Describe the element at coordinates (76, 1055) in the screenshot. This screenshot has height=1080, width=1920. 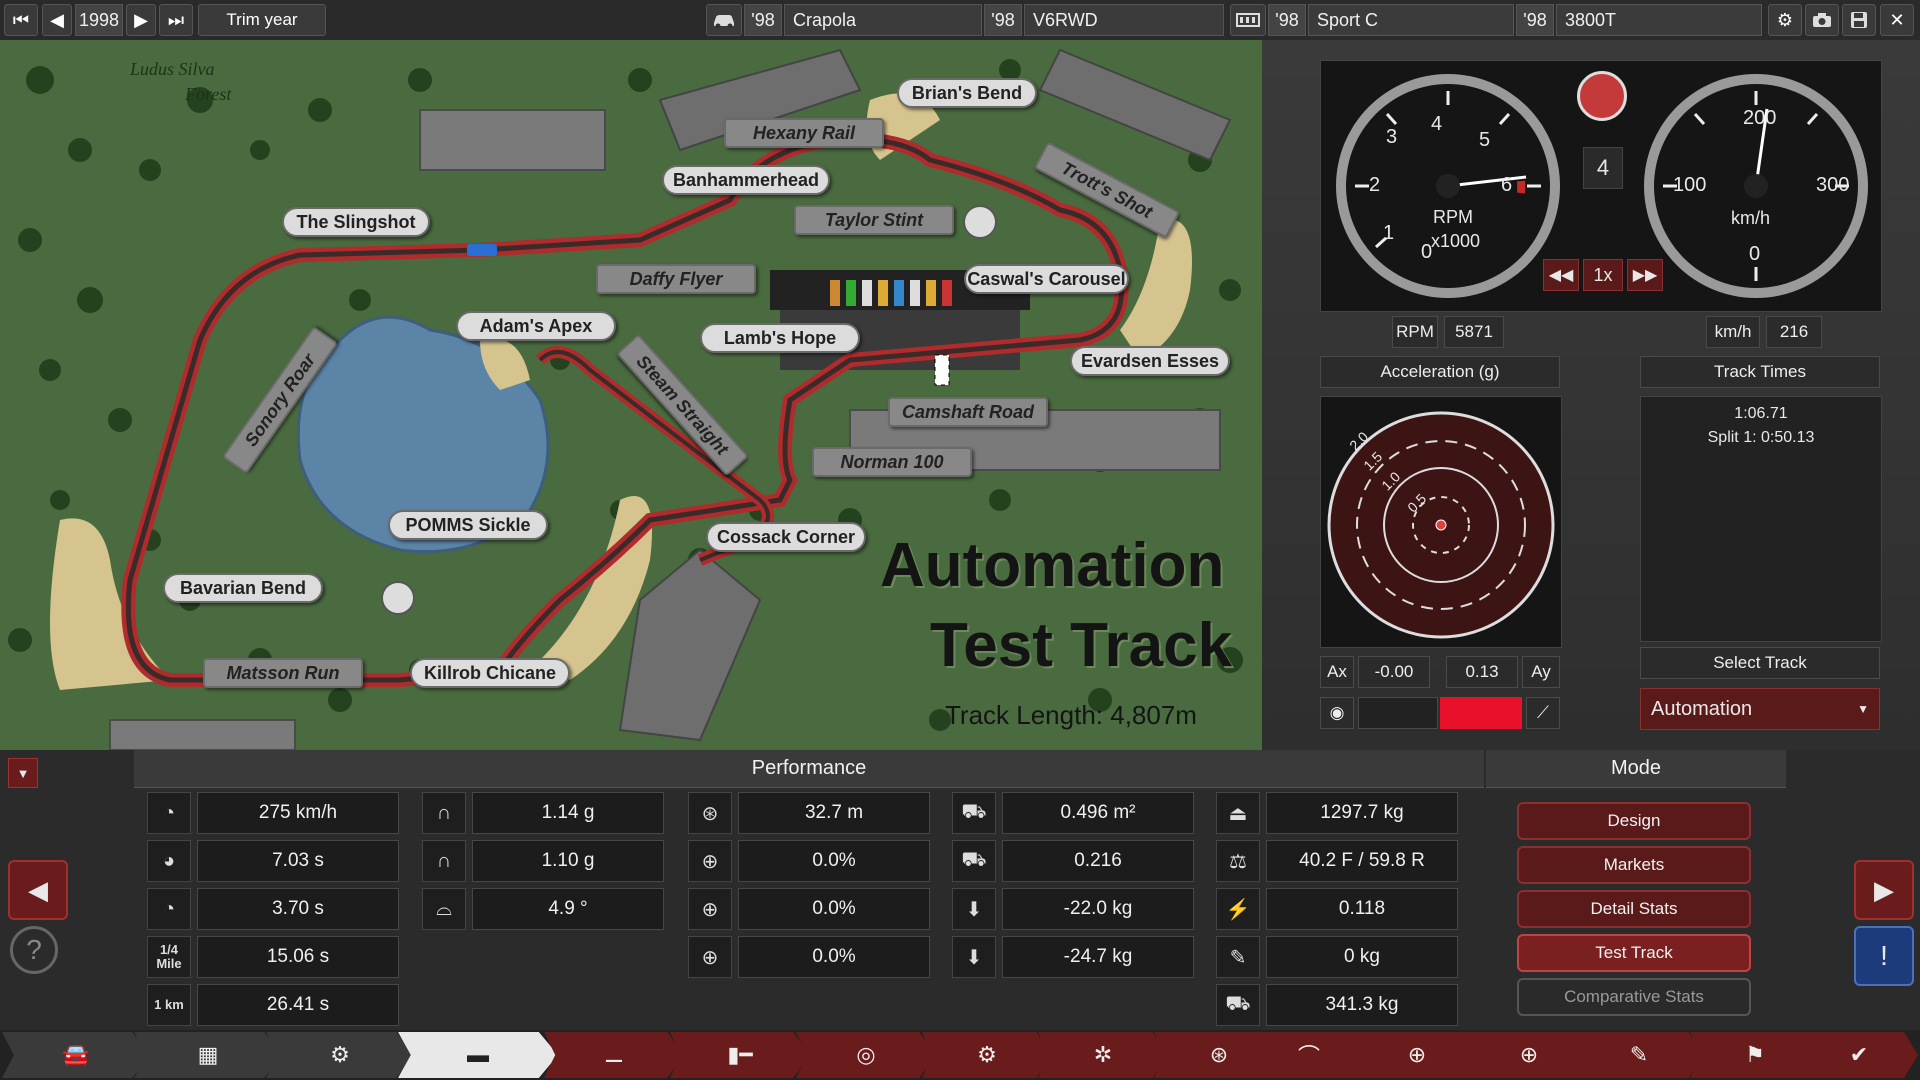
I see `nav-car: 🚘` at that location.